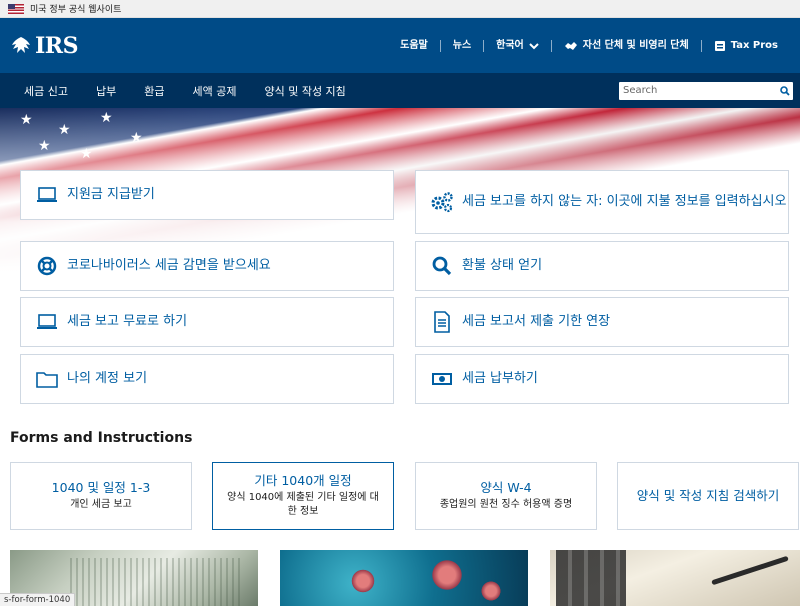 The image size is (800, 606). What do you see at coordinates (506, 496) in the screenshot?
I see `form-w4-card: 양식 W-4 종업원의 원천 징수 허용액 증명` at bounding box center [506, 496].